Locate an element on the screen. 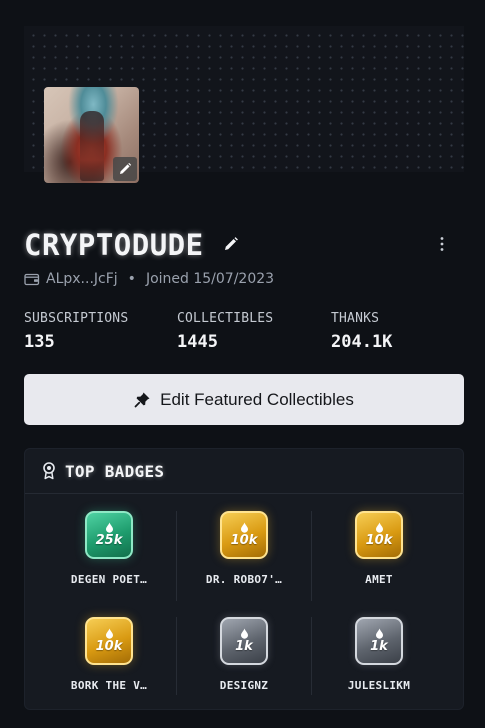 The image size is (485, 728). stat-subscriptions: SUBSCRIPTIONS 135 is located at coordinates (76, 331).